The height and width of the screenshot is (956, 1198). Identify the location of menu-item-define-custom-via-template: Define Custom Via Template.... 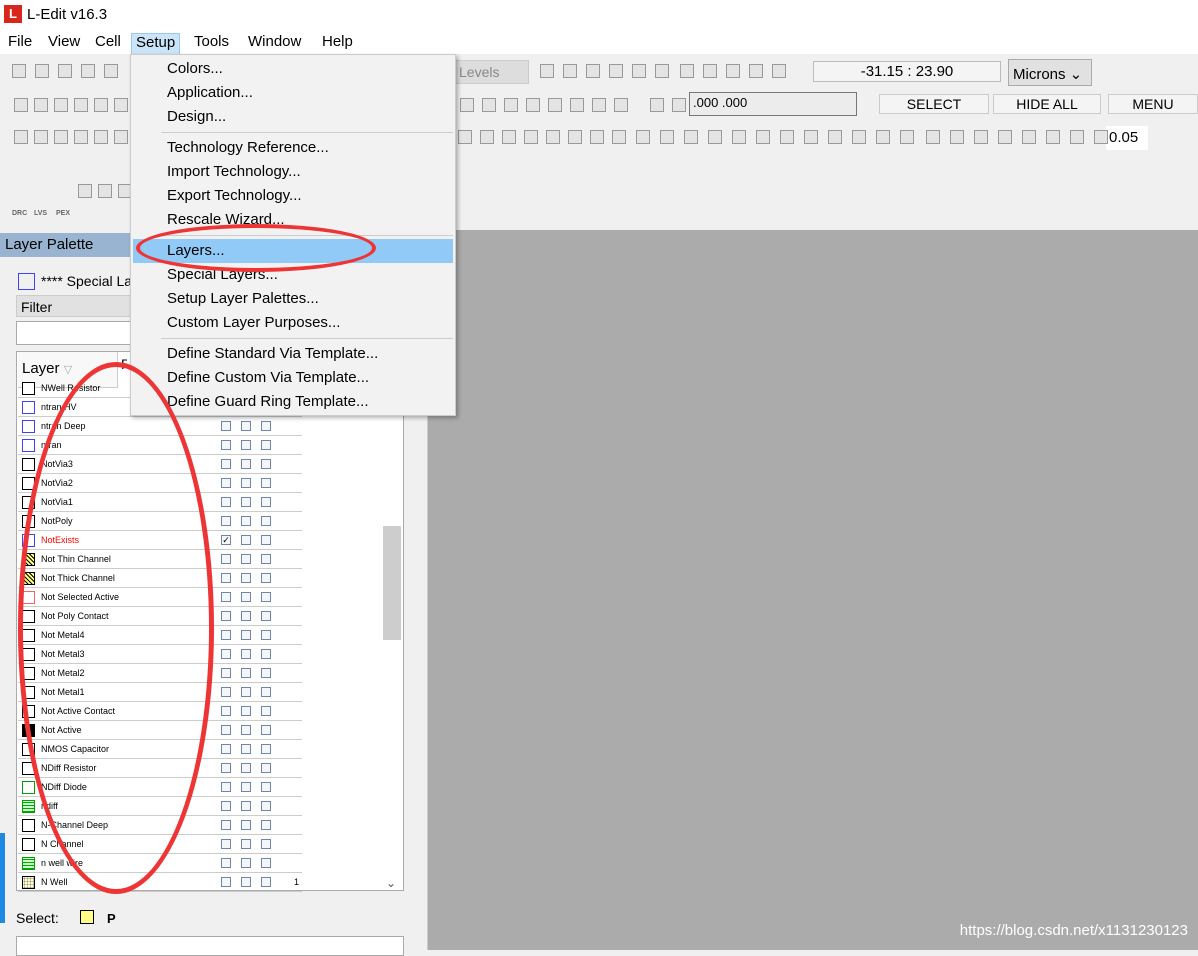
(293, 378).